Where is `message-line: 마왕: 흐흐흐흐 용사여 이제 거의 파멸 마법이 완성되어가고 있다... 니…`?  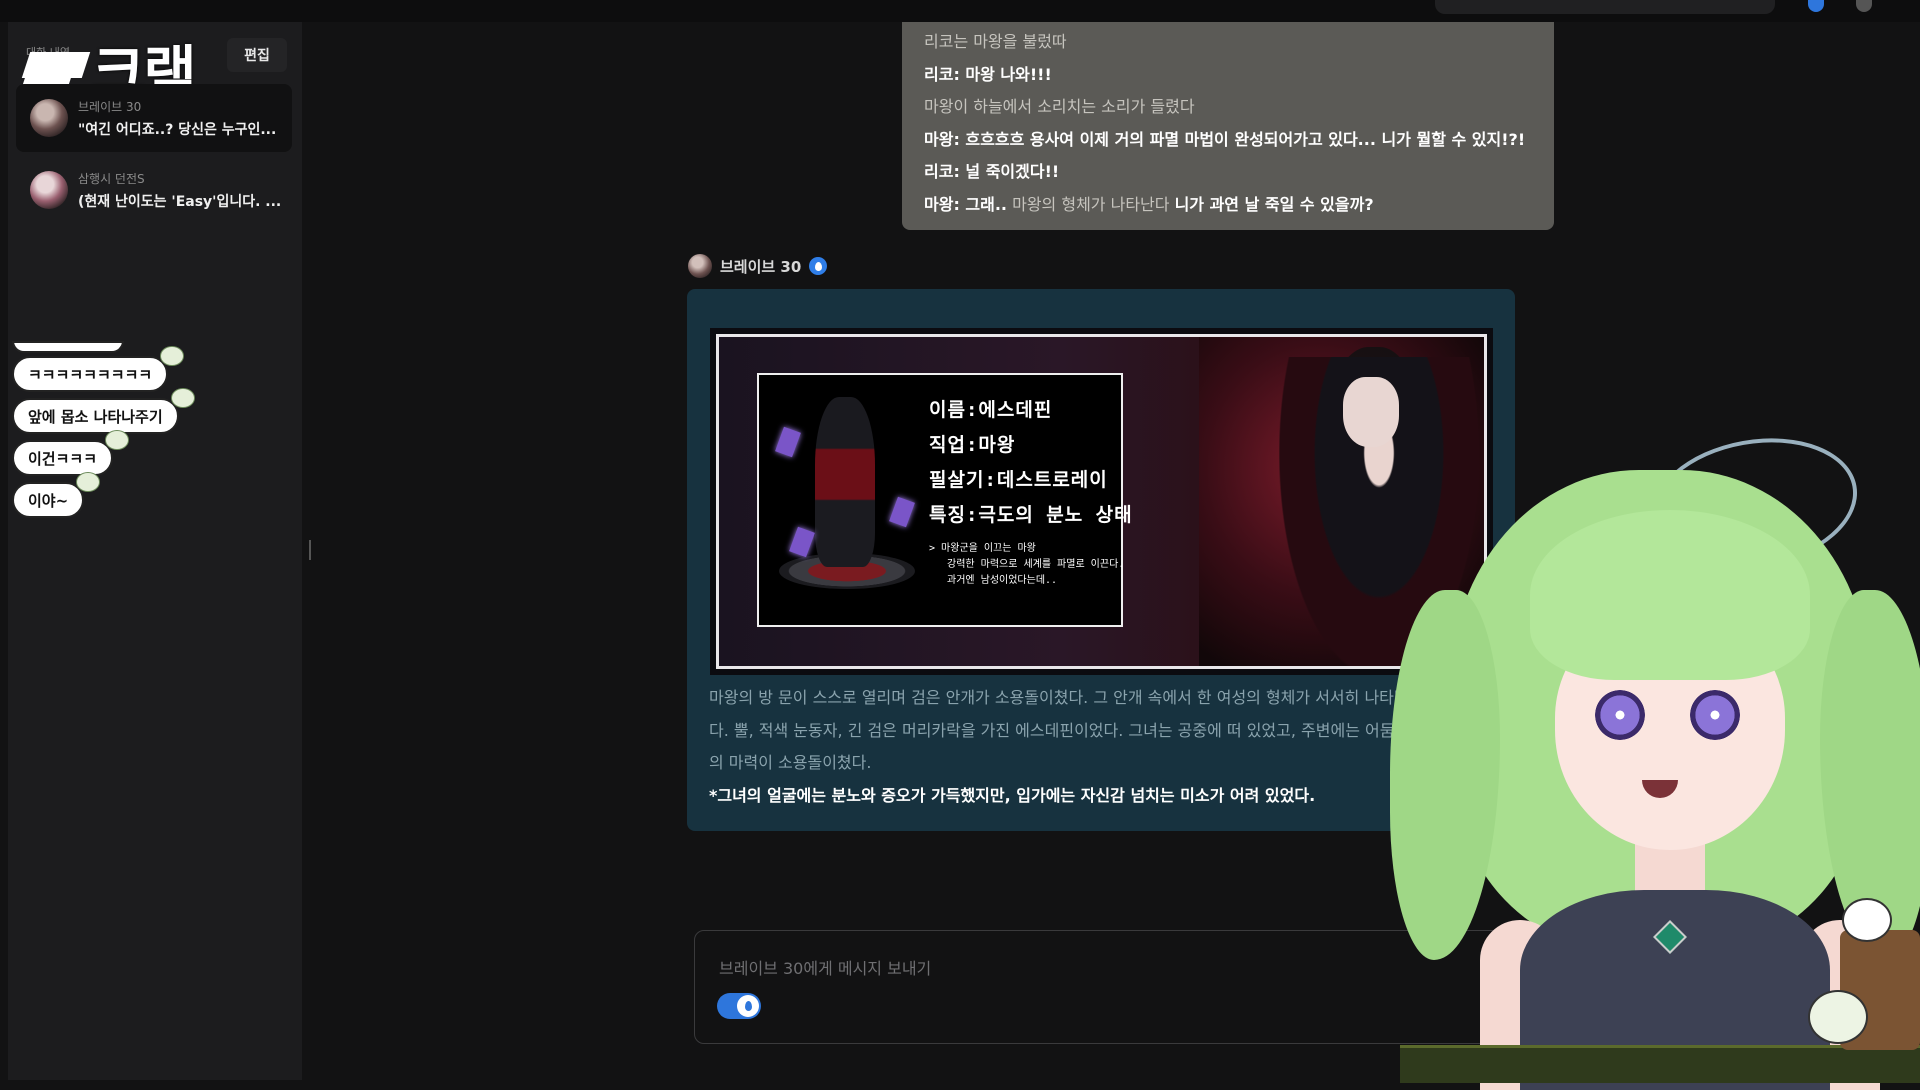
message-line: 마왕: 흐흐흐흐 용사여 이제 거의 파멸 마법이 완성되어가고 있다... 니… is located at coordinates (1225, 139).